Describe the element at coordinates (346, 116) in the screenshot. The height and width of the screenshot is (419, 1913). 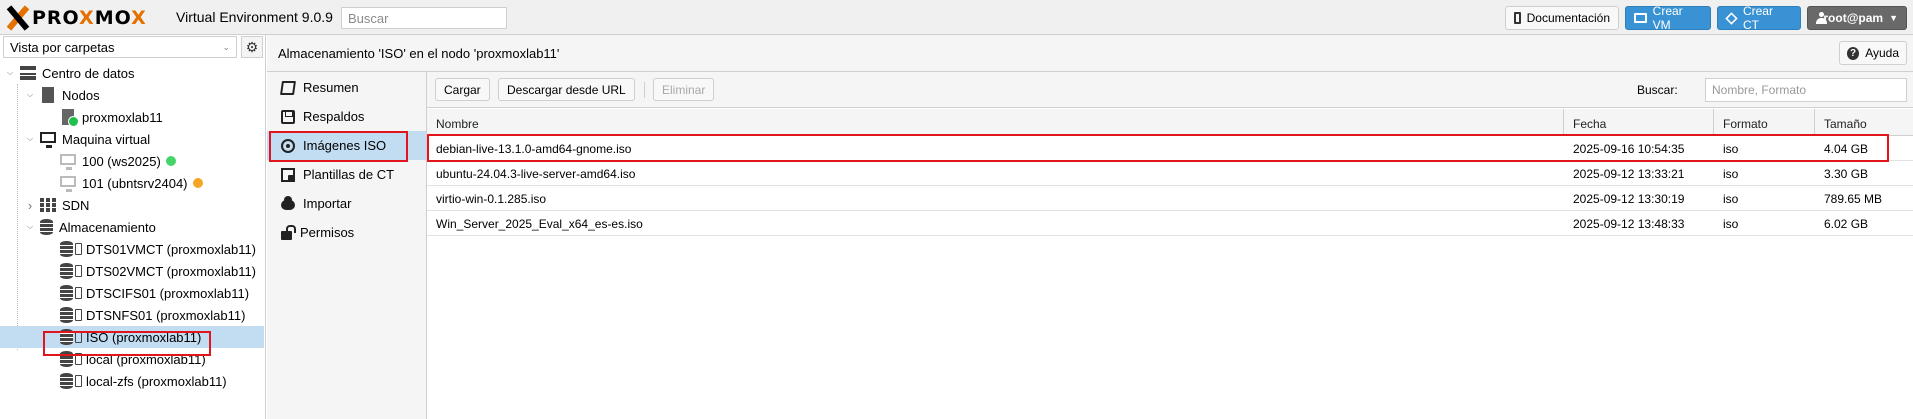
I see `subnav-item: Respaldos` at that location.